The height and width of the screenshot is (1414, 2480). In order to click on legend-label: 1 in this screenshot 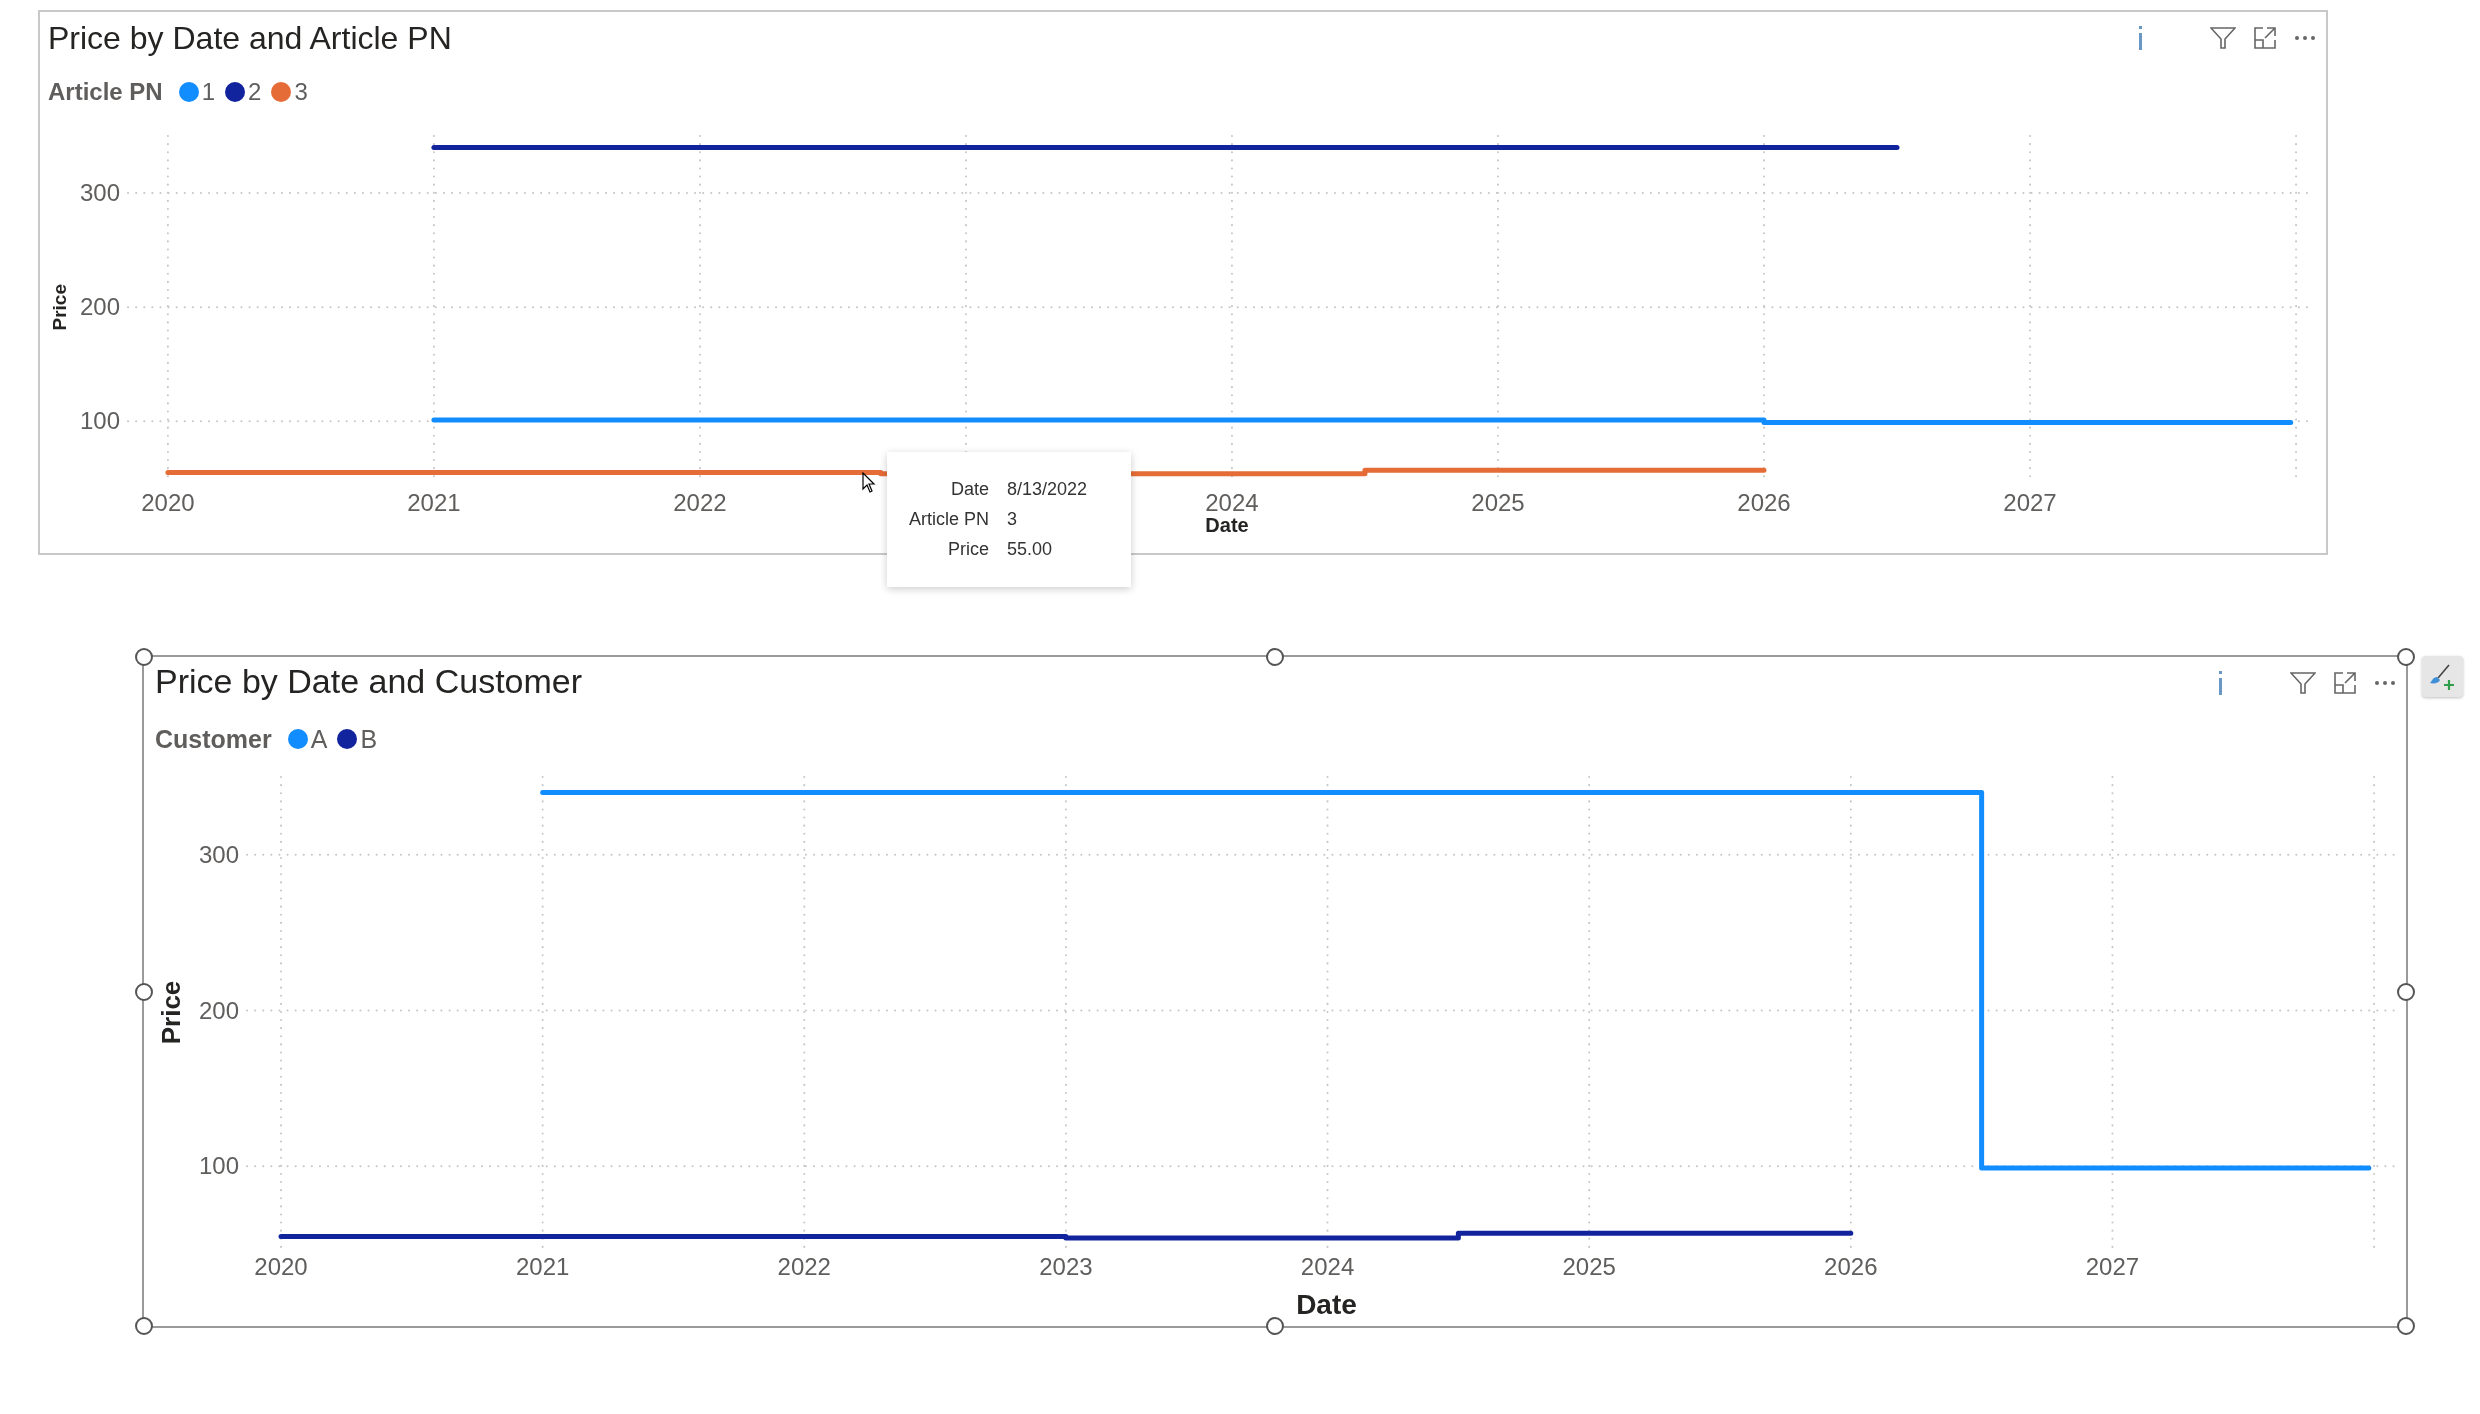, I will do `click(208, 92)`.